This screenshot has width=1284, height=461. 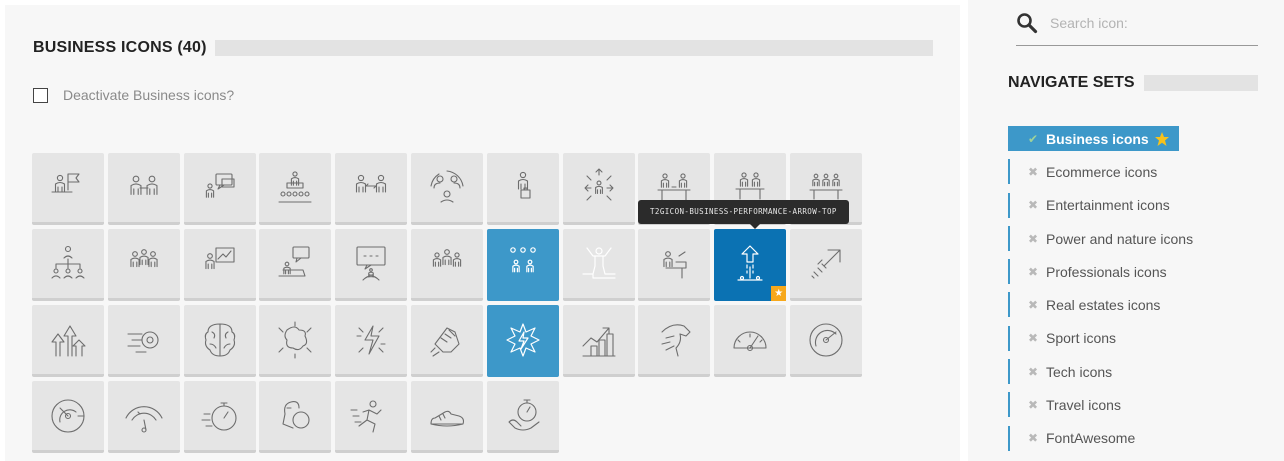 I want to click on deactivate-label: Deactivate Business icons?, so click(x=149, y=95).